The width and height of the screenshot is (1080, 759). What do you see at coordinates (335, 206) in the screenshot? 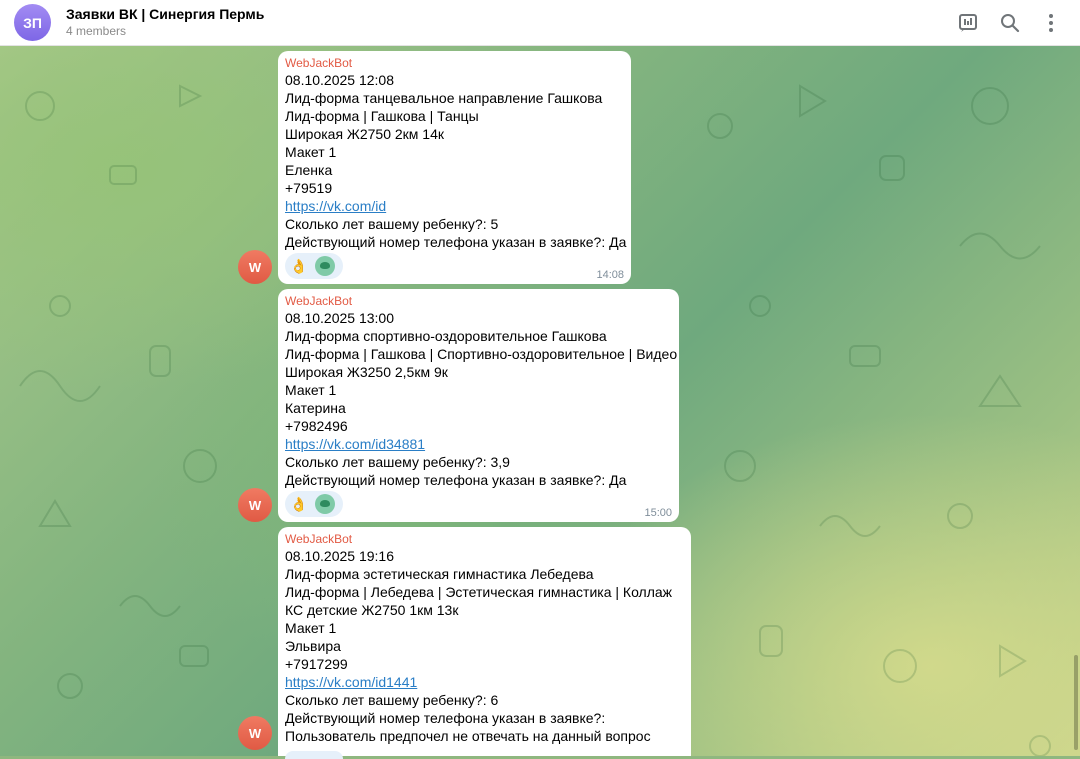
I see `vk-profile-link: https://vk.com/id` at bounding box center [335, 206].